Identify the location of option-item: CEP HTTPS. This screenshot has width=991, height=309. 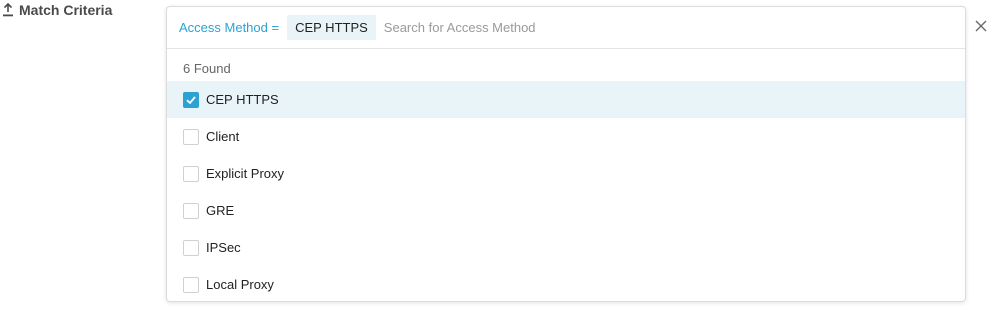
(566, 99).